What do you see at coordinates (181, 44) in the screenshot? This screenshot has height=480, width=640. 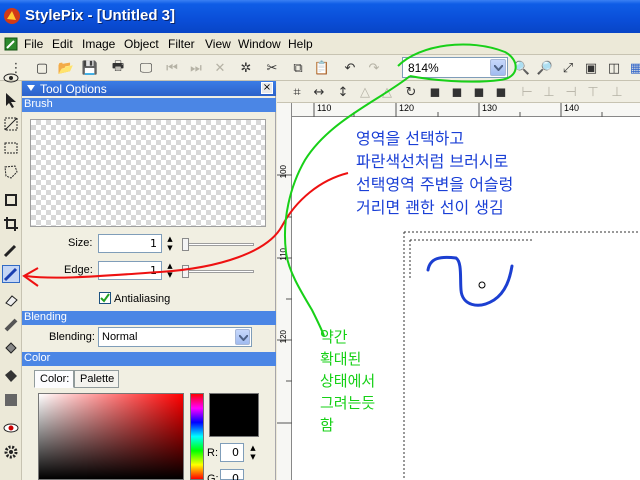 I see `menu-filter: Filter` at bounding box center [181, 44].